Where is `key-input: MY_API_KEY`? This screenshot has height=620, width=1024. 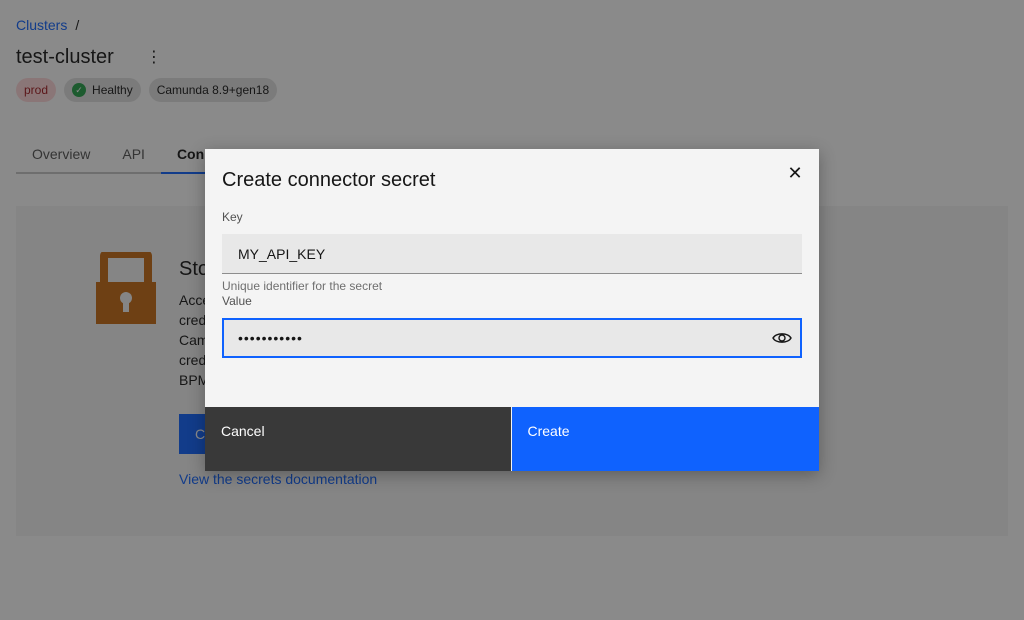 key-input: MY_API_KEY is located at coordinates (512, 254).